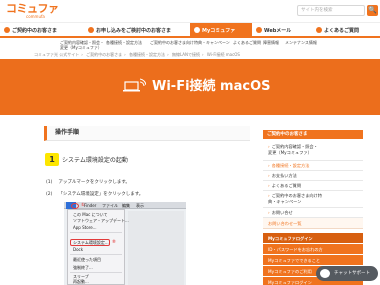 This screenshot has width=380, height=285. What do you see at coordinates (104, 54) in the screenshot?
I see `breadcrumb-item: ご契約中のお客さま` at bounding box center [104, 54].